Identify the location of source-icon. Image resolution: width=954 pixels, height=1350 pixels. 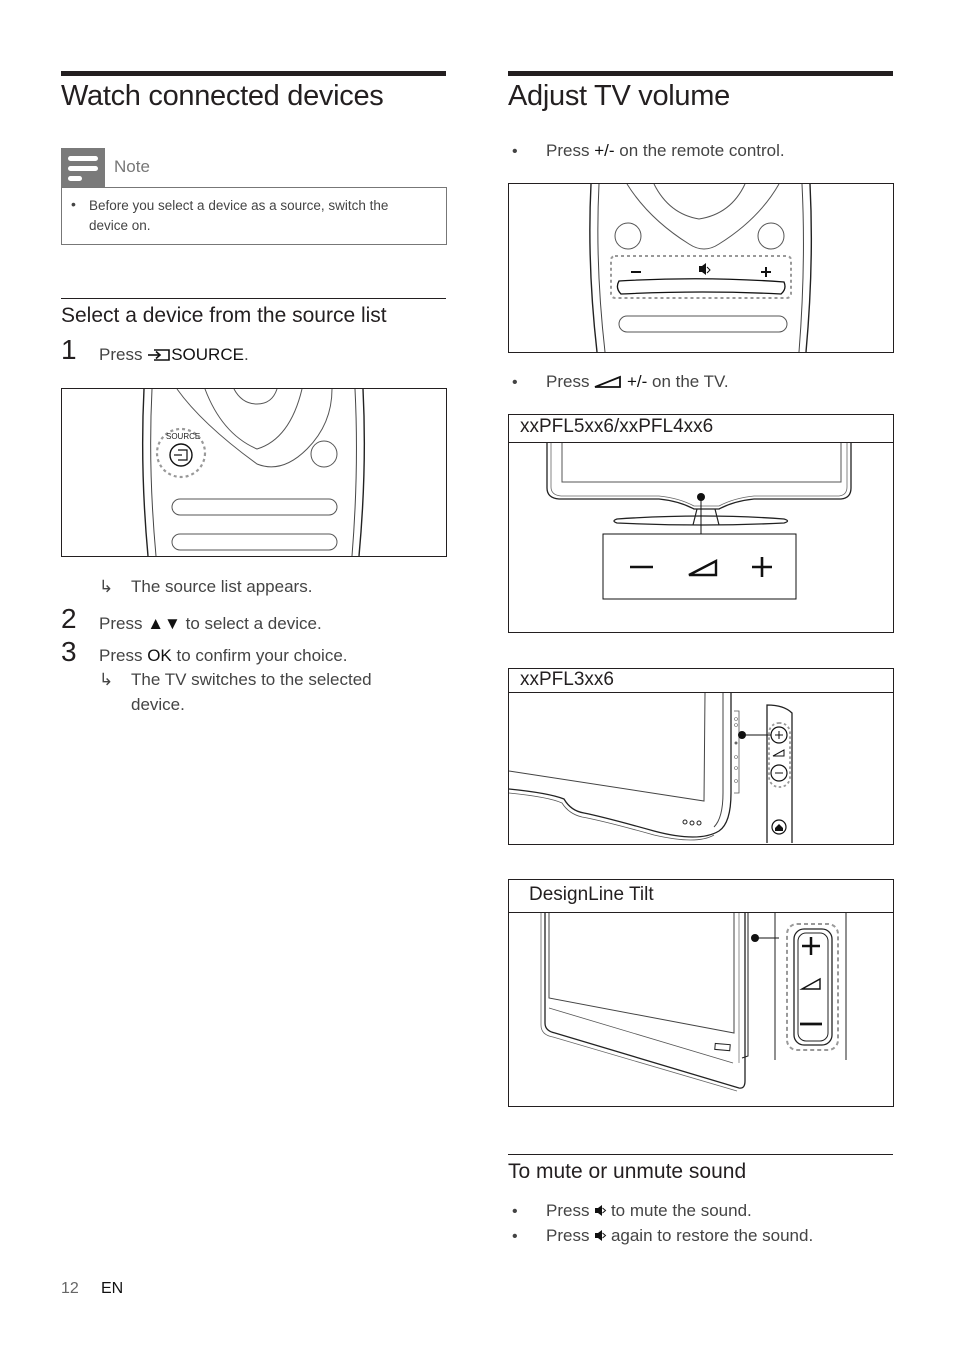
(159, 355).